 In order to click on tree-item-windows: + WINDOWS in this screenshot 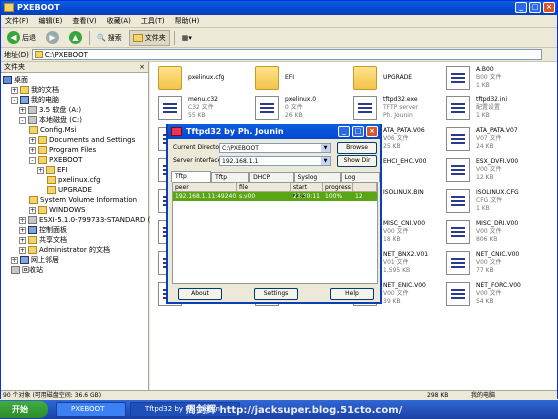, I will do `click(57, 210)`.